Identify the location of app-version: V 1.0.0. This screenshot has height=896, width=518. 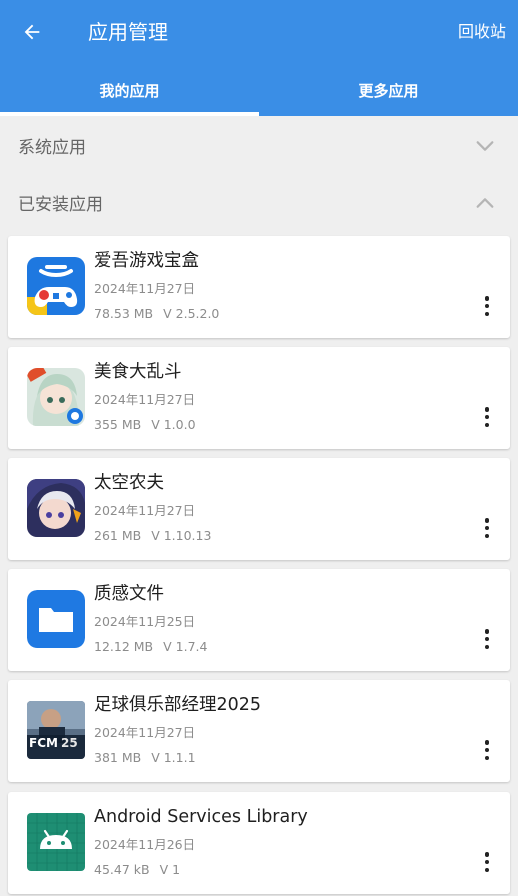
(173, 424).